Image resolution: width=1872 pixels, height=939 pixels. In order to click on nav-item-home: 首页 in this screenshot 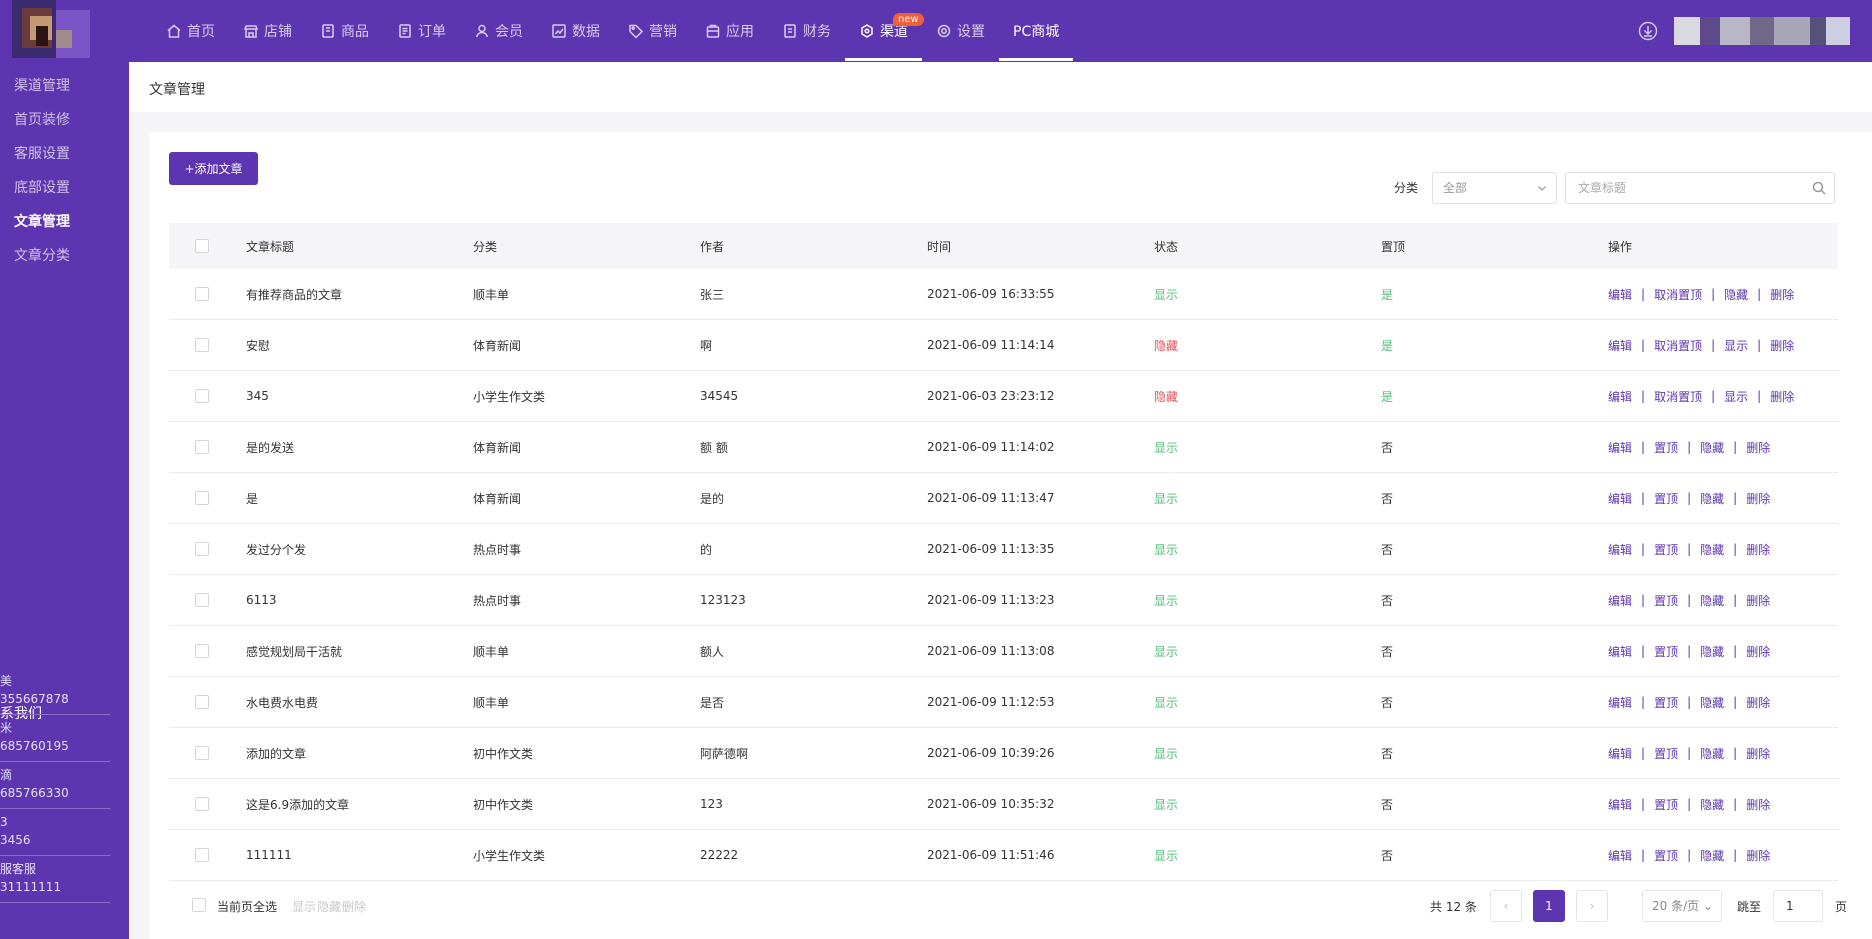, I will do `click(190, 31)`.